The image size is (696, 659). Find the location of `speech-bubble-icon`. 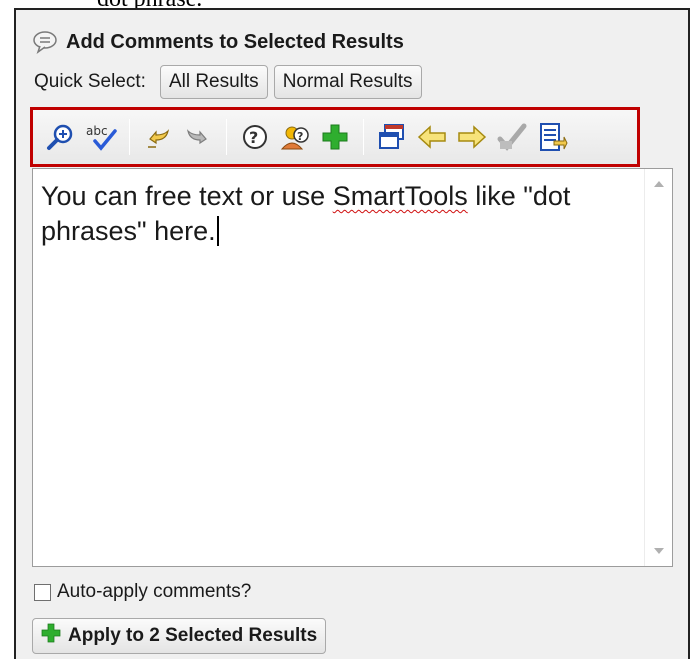

speech-bubble-icon is located at coordinates (45, 42).